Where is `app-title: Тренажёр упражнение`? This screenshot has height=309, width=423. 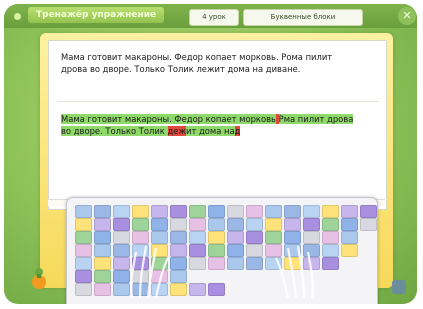 app-title: Тренажёр упражнение is located at coordinates (96, 15).